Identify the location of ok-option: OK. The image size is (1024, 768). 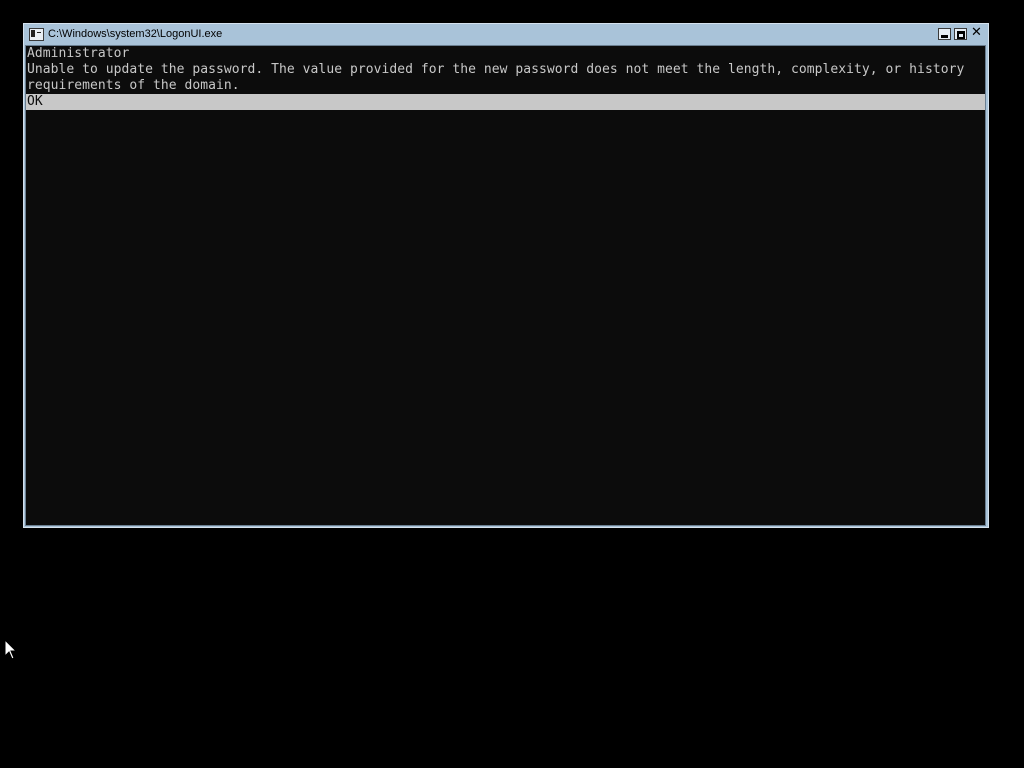
(505, 102).